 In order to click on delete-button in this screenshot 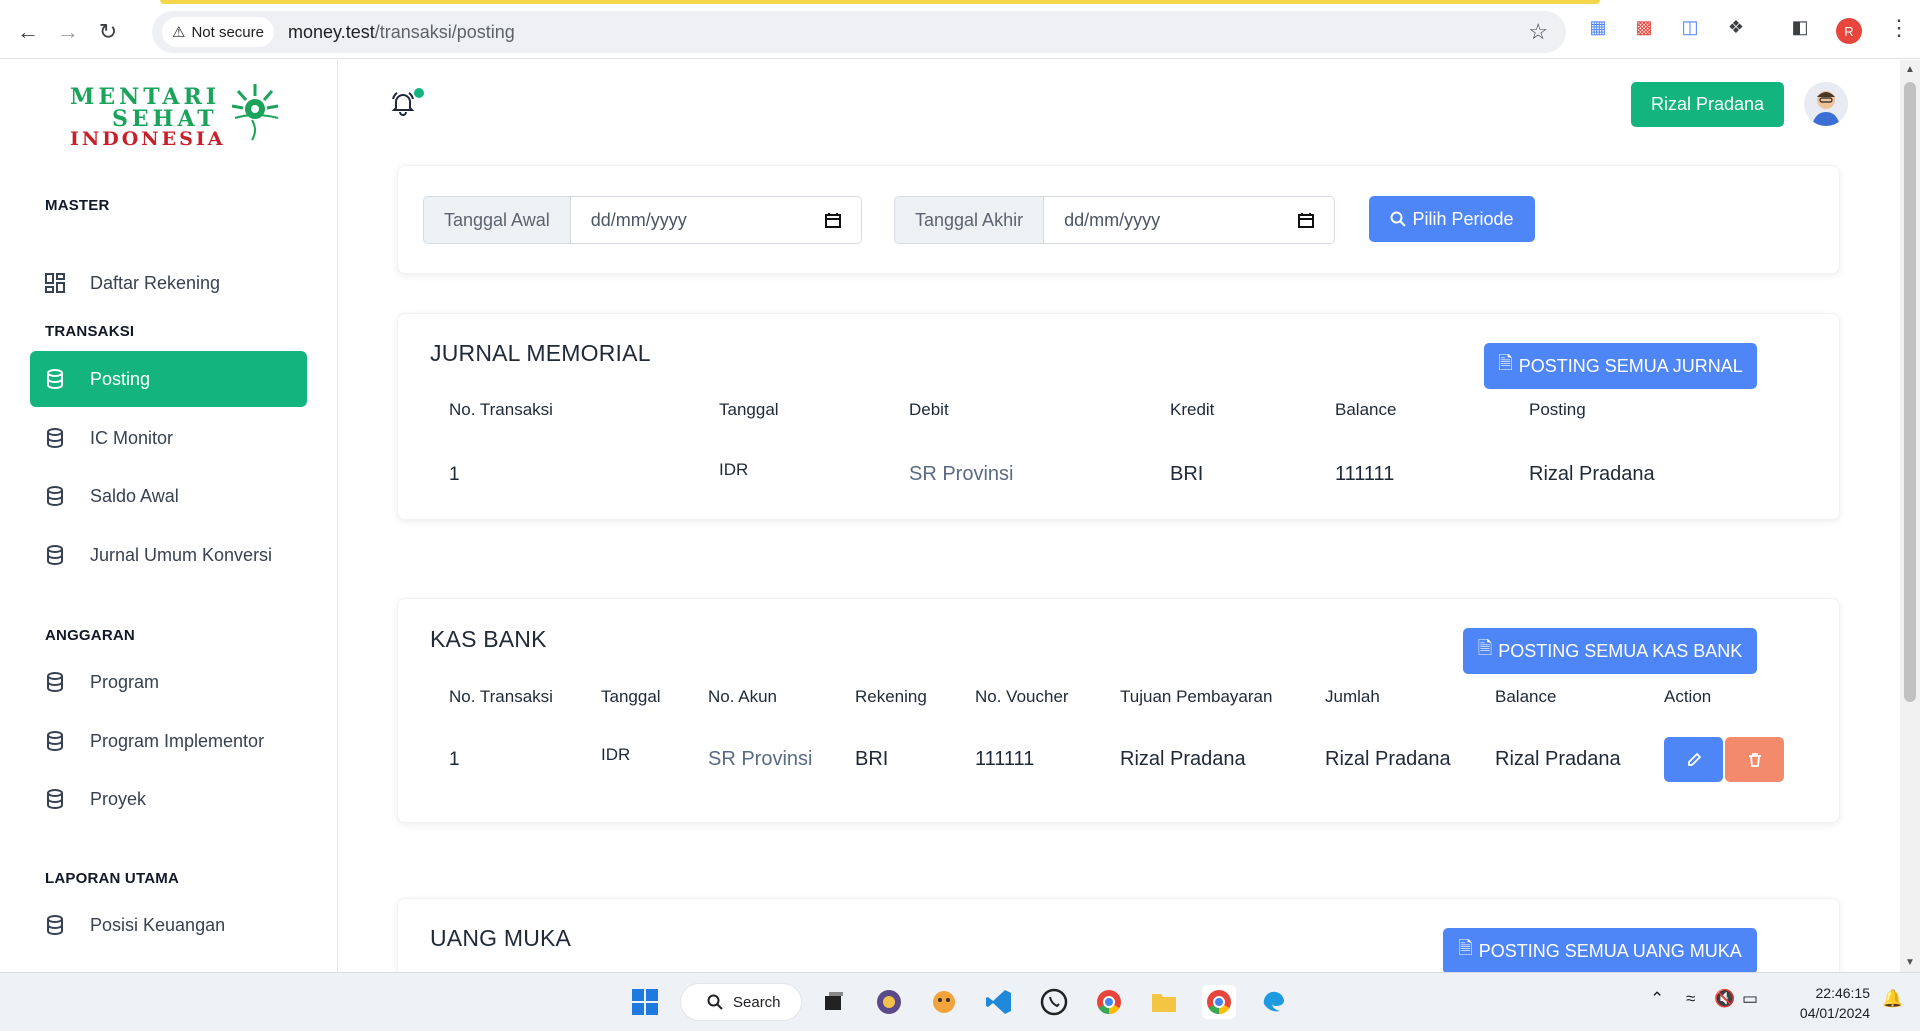, I will do `click(1754, 759)`.